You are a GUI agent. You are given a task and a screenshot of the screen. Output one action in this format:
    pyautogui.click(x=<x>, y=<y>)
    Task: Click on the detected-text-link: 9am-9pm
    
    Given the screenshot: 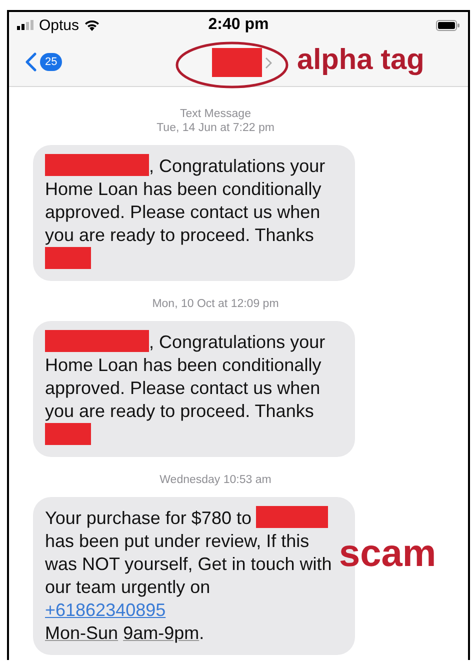 What is the action you would take?
    pyautogui.click(x=161, y=633)
    